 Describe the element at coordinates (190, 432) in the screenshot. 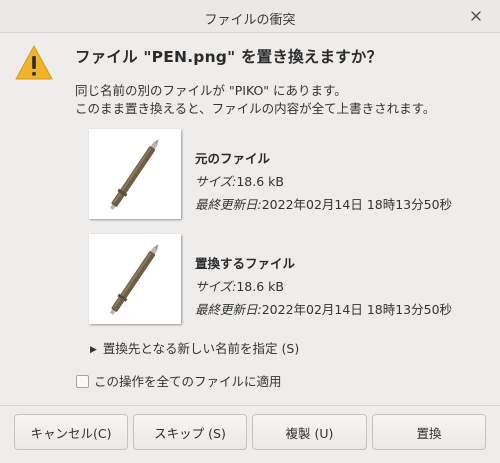

I see `skip-button: スキップ (S)` at that location.